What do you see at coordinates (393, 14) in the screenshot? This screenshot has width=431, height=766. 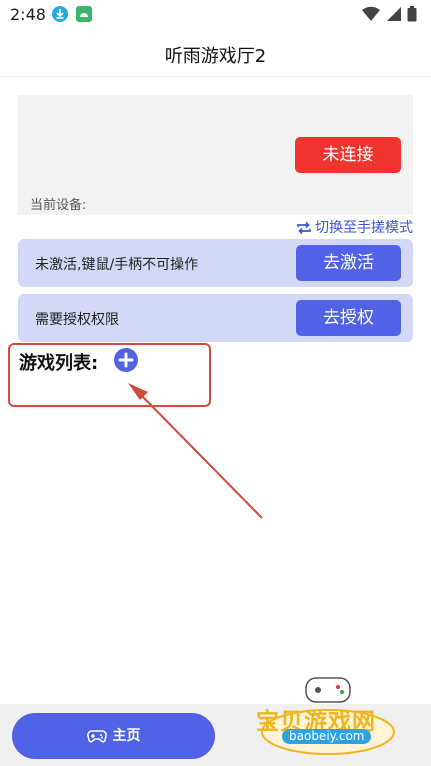 I see `signal-icon` at bounding box center [393, 14].